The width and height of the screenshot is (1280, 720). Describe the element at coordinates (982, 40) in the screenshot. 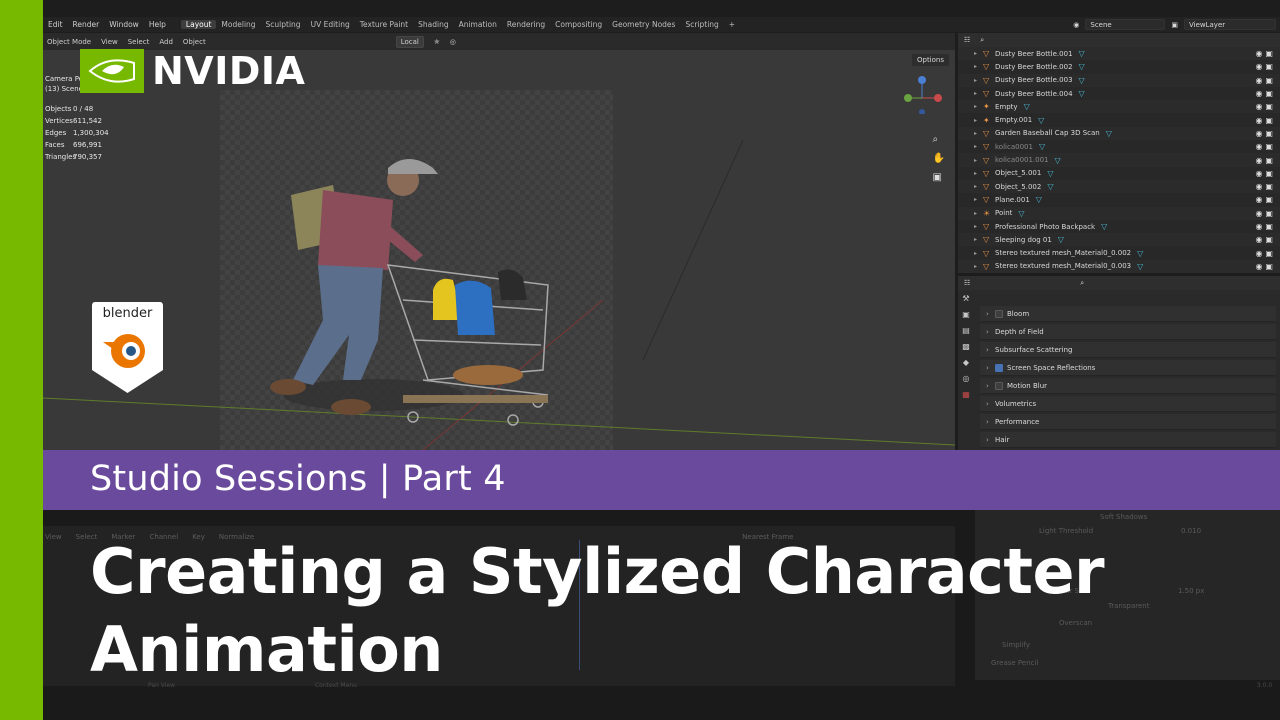

I see `search-icon: ⌕` at that location.